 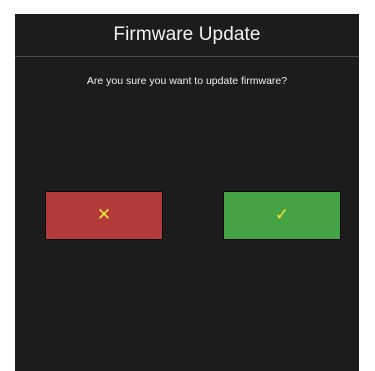 I want to click on check-icon: ✓, so click(x=282, y=215).